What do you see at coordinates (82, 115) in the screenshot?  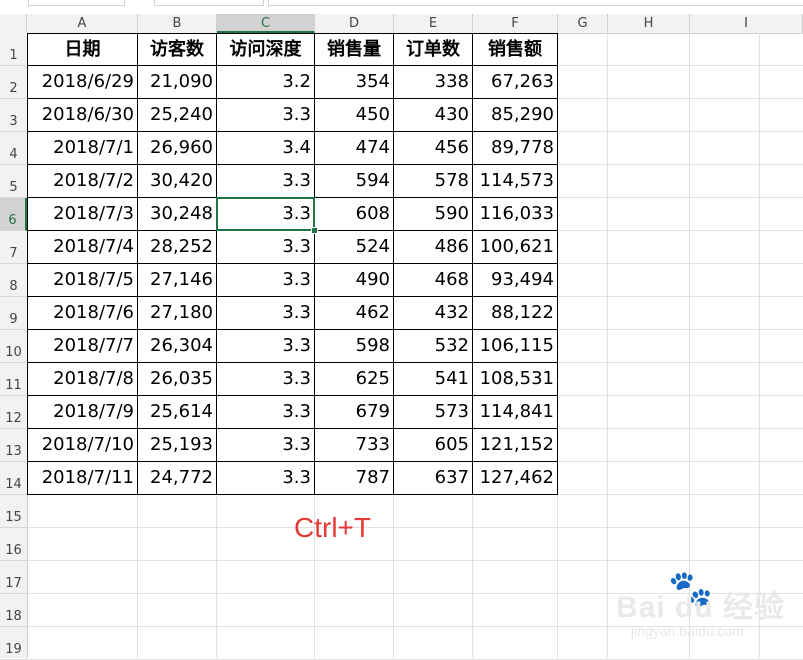 I see `table-cell: 2018/6/30` at bounding box center [82, 115].